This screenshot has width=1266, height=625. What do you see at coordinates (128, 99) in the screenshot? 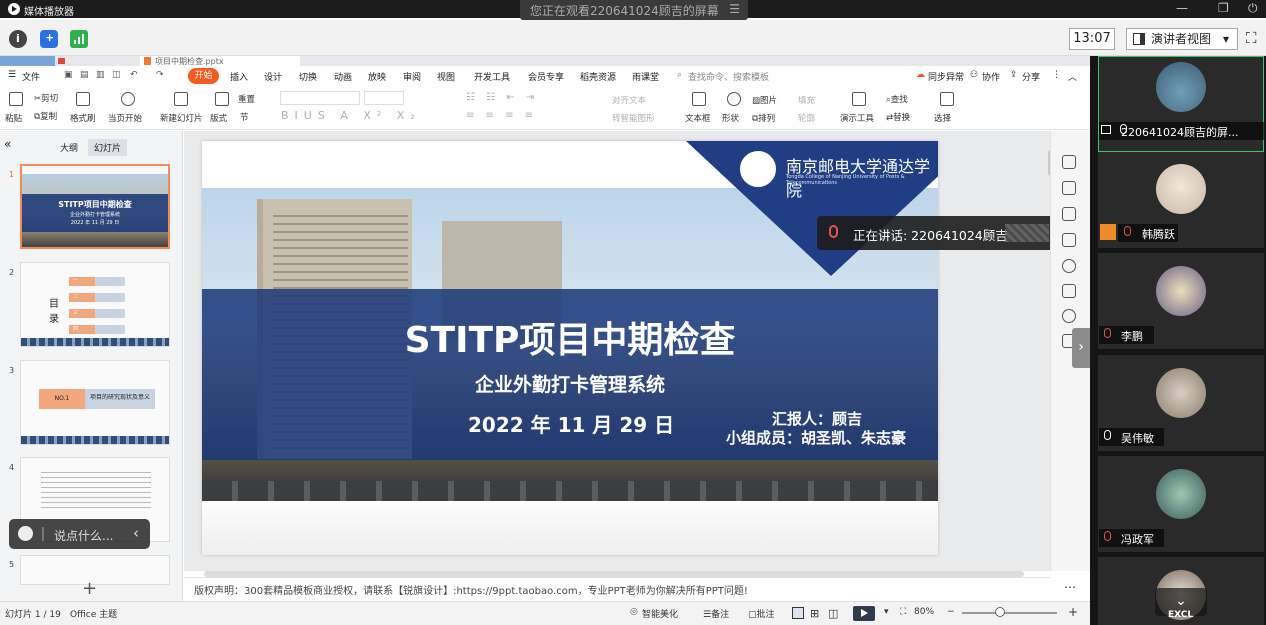
I see `play-from-current-icon` at bounding box center [128, 99].